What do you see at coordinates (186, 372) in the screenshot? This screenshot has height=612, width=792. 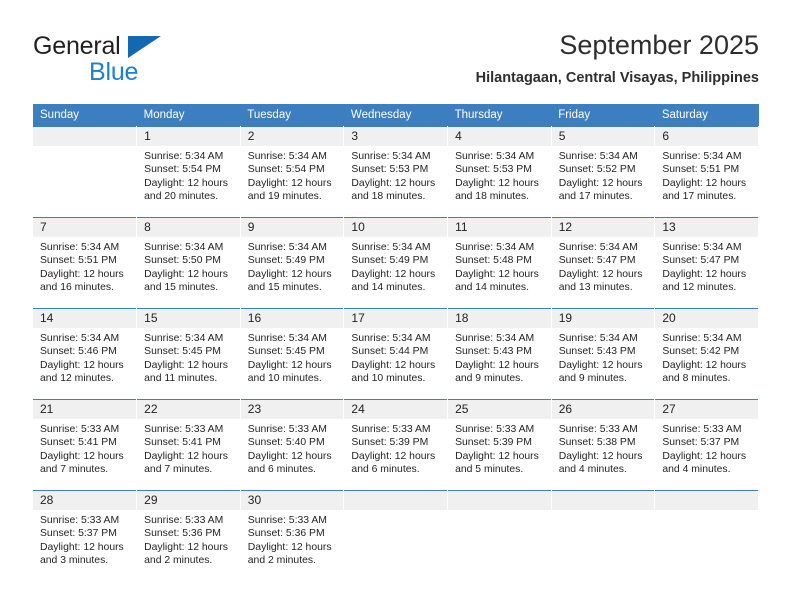 I see `daylight-text: Daylight: 12 hours and 11 minutes.` at bounding box center [186, 372].